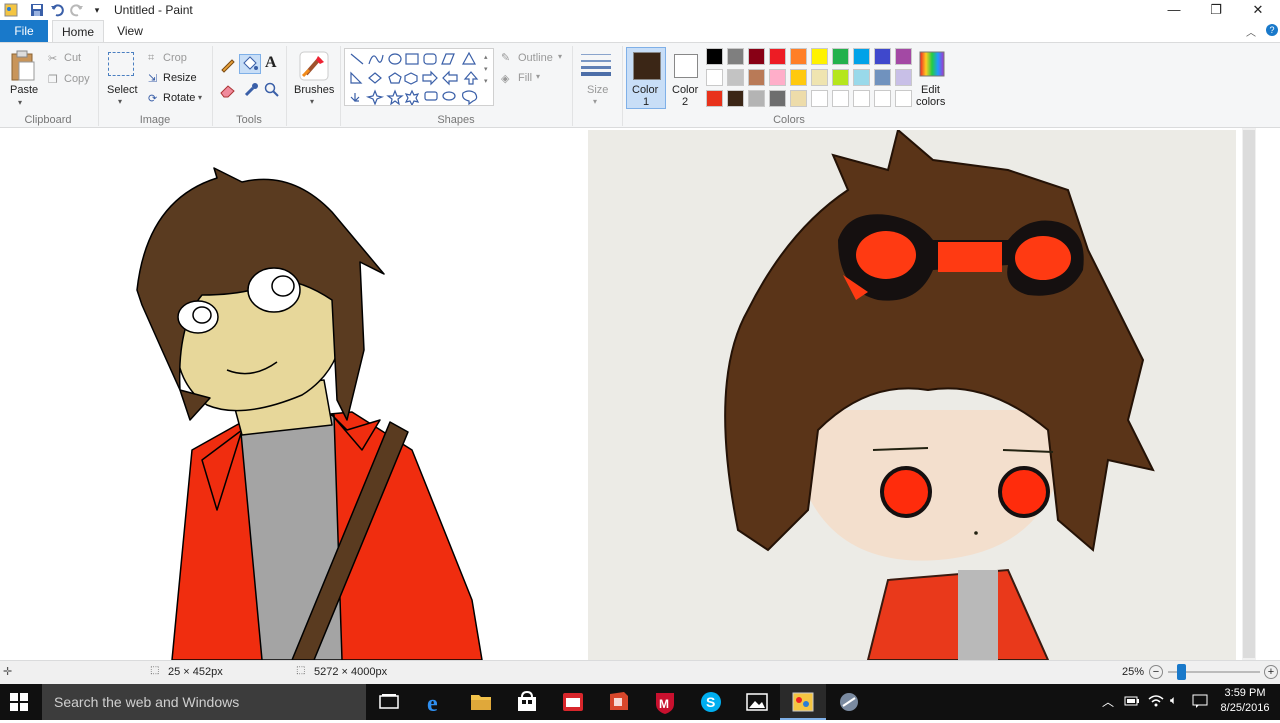 This screenshot has width=1280, height=723. What do you see at coordinates (1245, 701) in the screenshot?
I see `taskbar-clock: 3:59 PM 8/25/2016` at bounding box center [1245, 701].